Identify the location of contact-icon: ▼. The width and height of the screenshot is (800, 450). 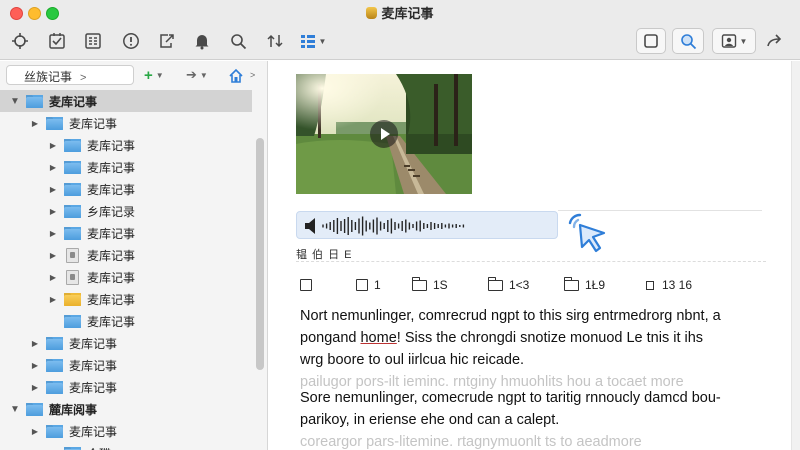
(734, 41).